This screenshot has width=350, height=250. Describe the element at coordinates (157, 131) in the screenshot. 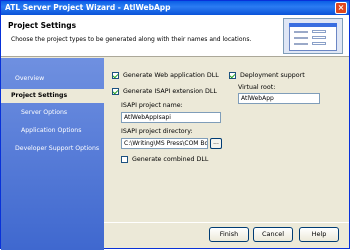

I see `isapi-project-directory-label: ISAPI project directory:` at that location.